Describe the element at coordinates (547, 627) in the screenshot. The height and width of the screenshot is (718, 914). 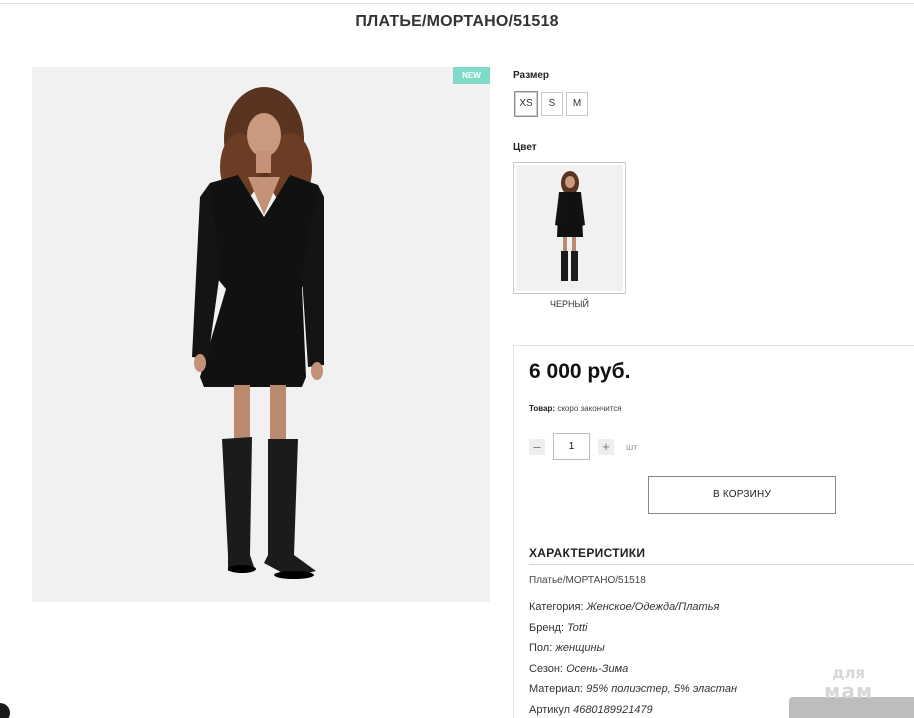
I see `characteristic-label: Бренд:` at that location.